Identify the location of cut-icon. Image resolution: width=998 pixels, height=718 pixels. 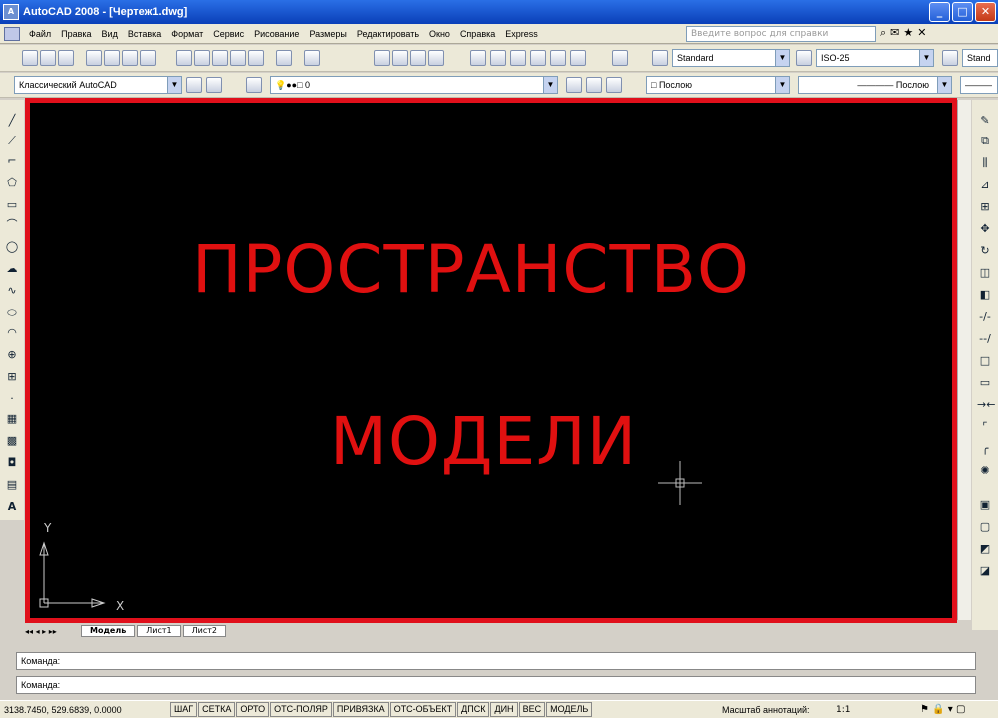
(184, 58).